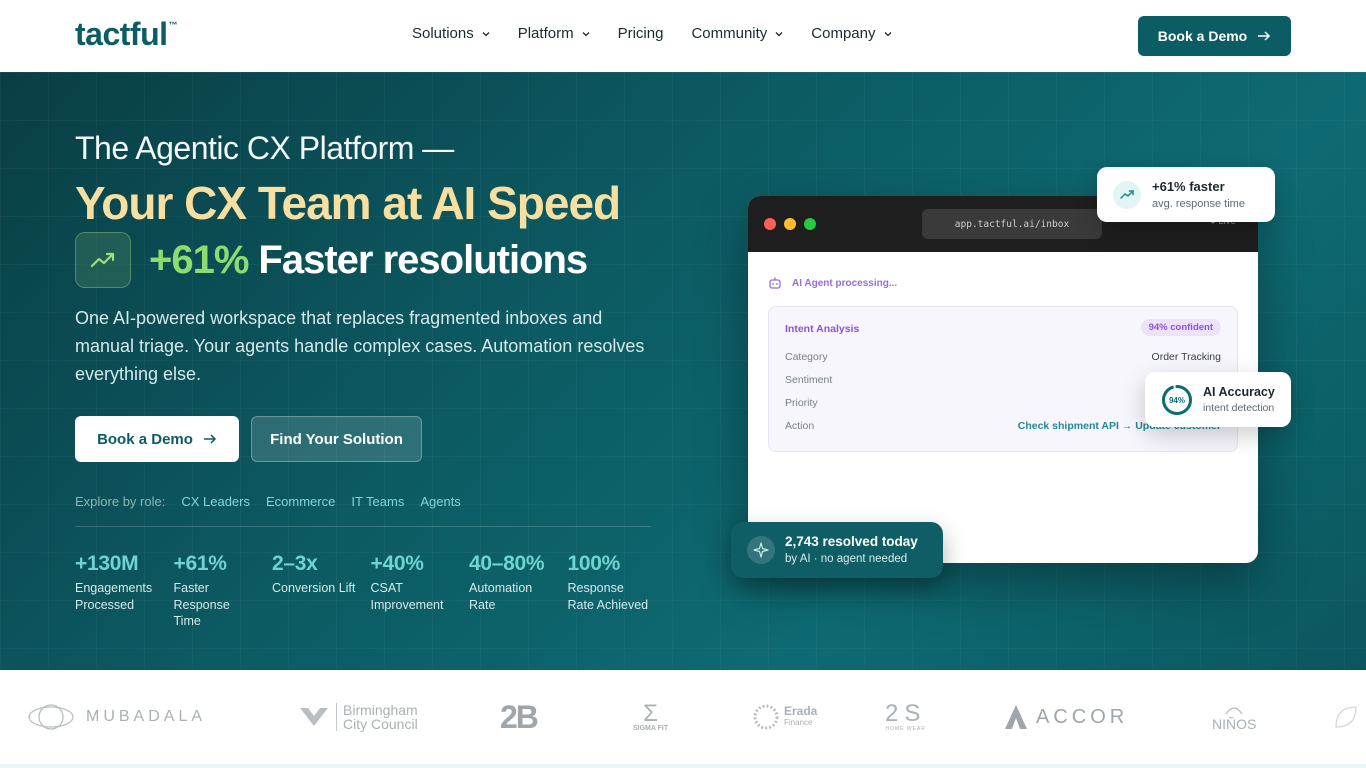 This screenshot has width=1366, height=768. What do you see at coordinates (358, 717) in the screenshot?
I see `birmingham-logo: Birmingham City Council` at bounding box center [358, 717].